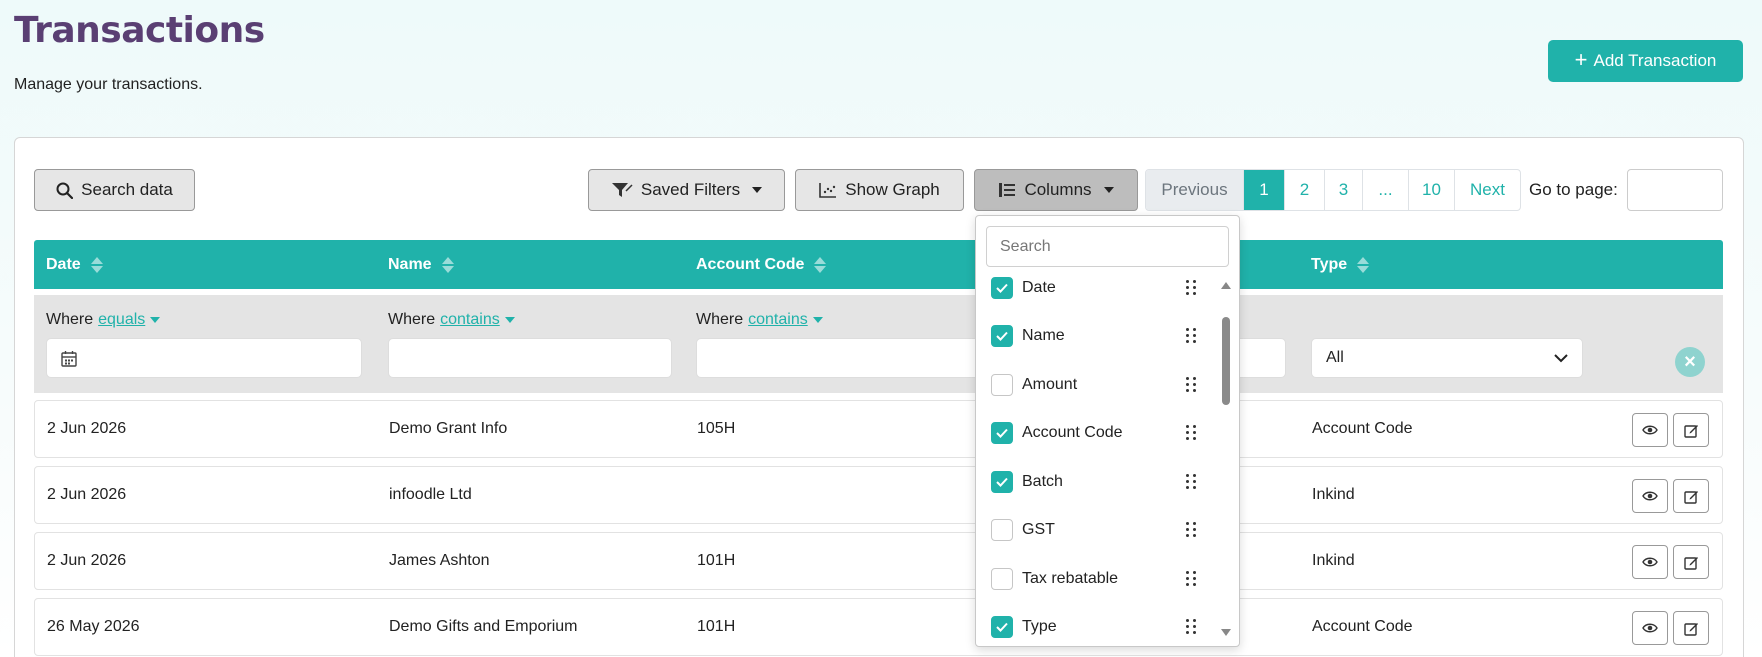  What do you see at coordinates (1091, 627) in the screenshot?
I see `column-option-type: Type` at bounding box center [1091, 627].